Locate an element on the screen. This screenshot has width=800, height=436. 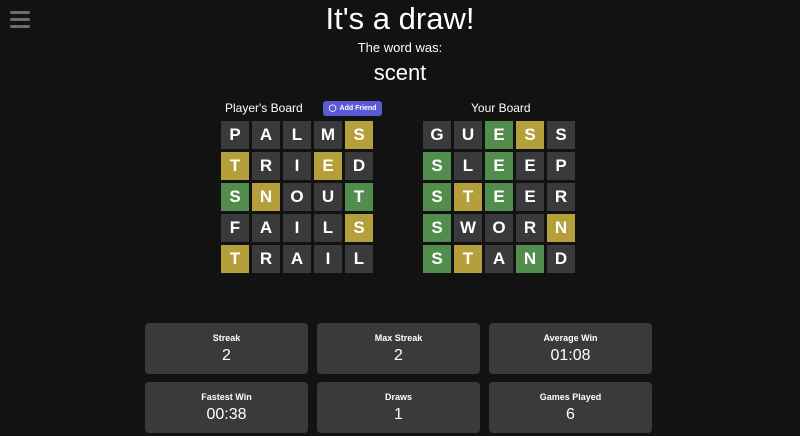
stat-label: Max Streak is located at coordinates (398, 338).